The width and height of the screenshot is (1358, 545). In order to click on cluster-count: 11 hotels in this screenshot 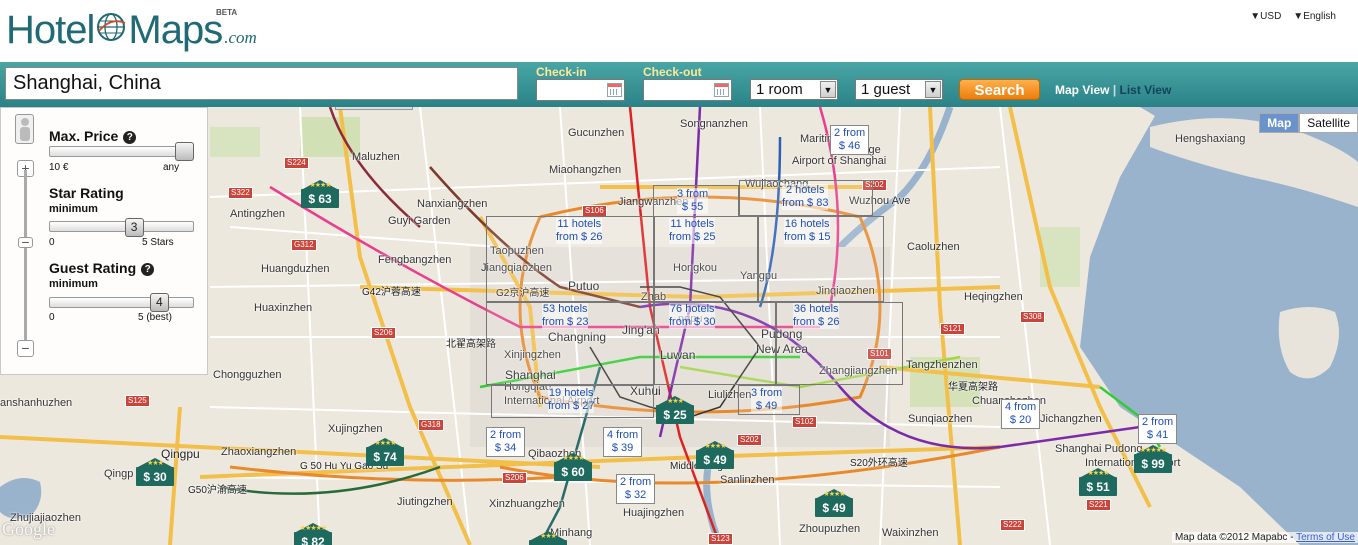, I will do `click(692, 224)`.